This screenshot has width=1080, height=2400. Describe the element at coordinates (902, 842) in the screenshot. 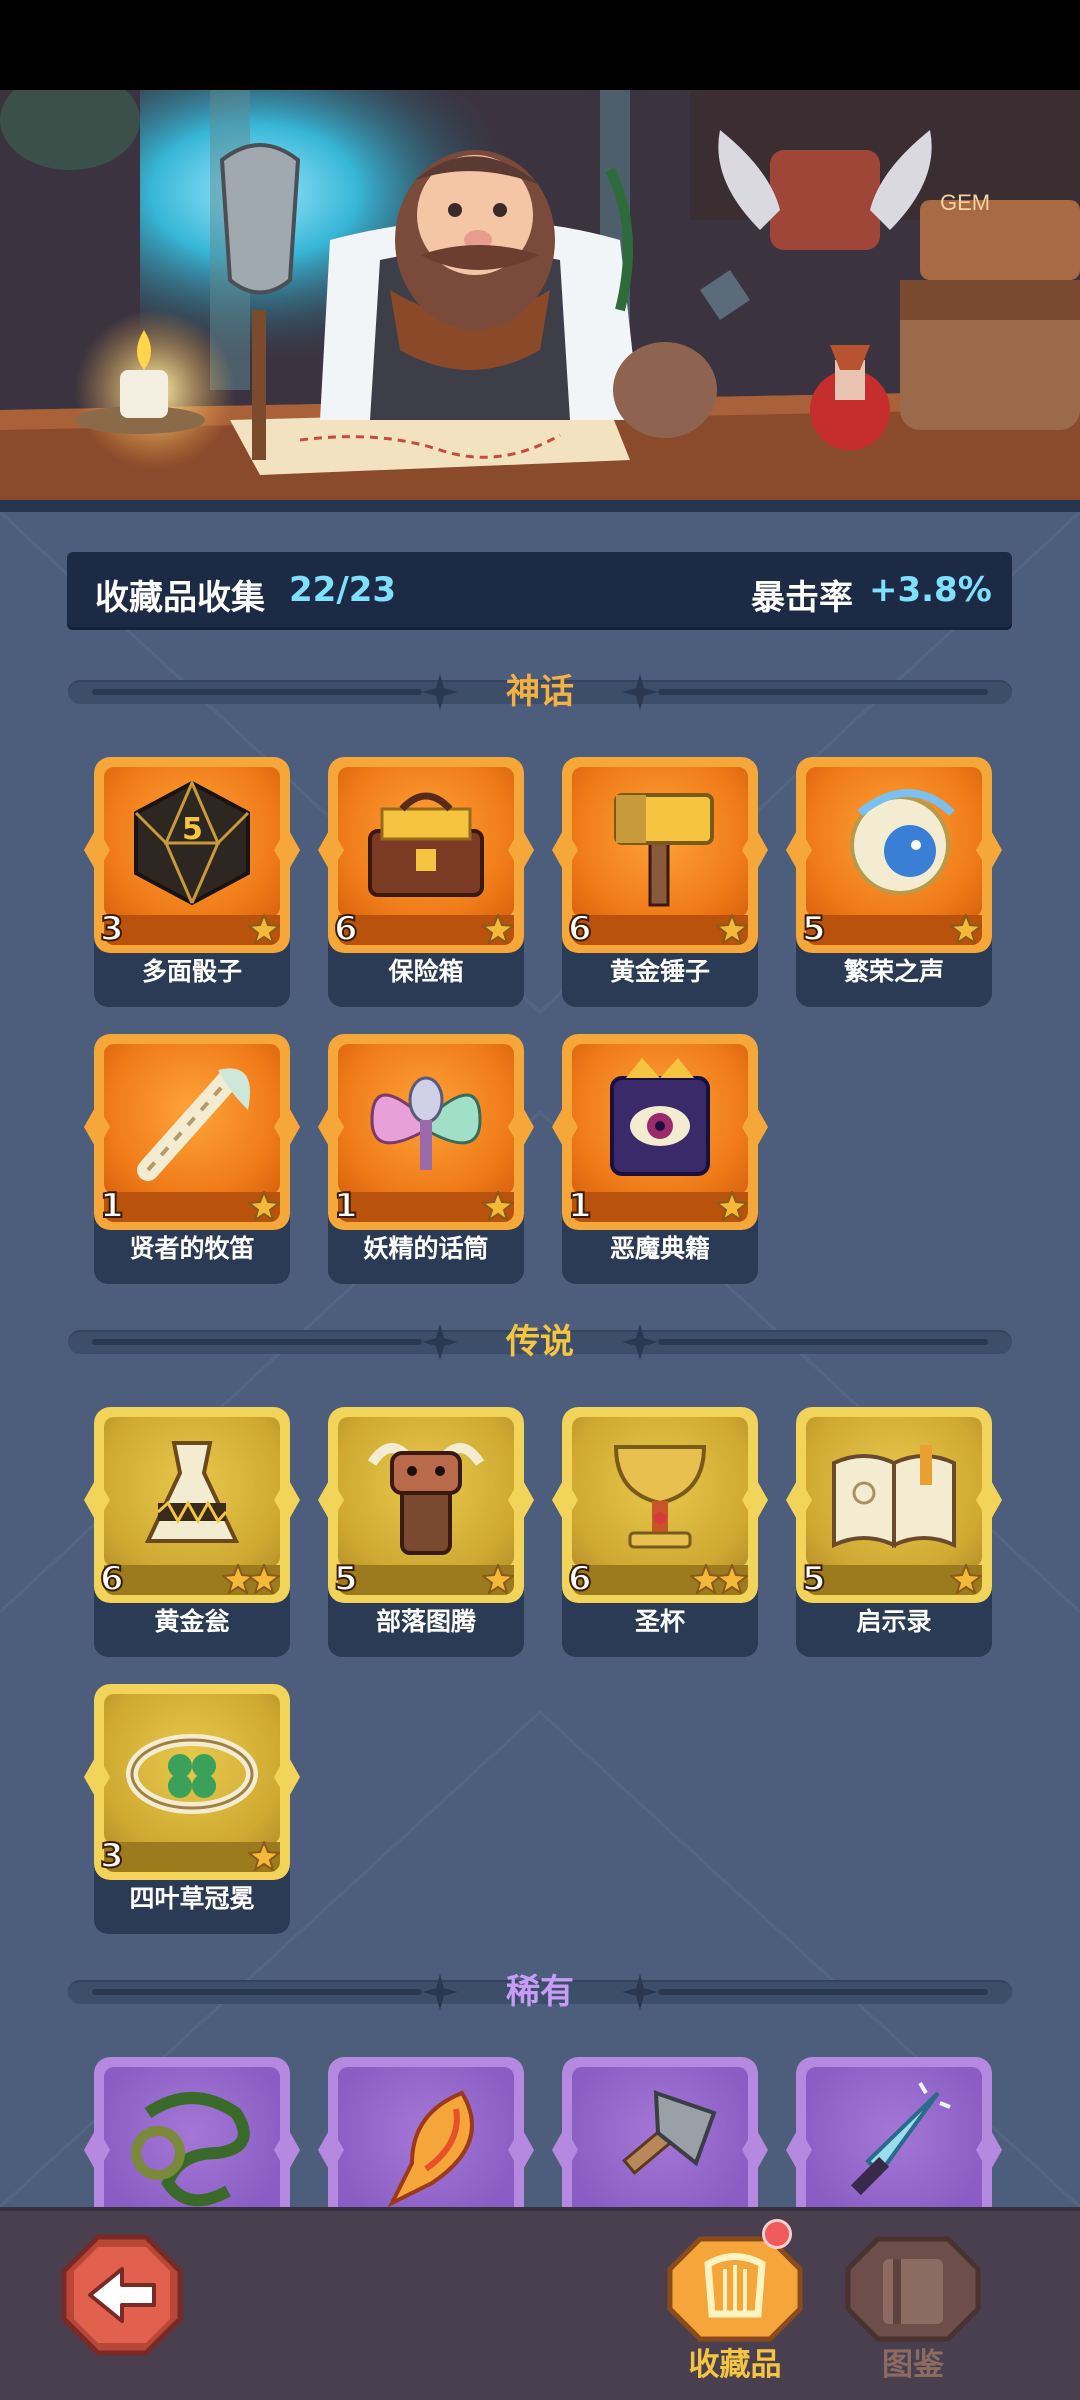

I see `conch-shell-icon` at that location.